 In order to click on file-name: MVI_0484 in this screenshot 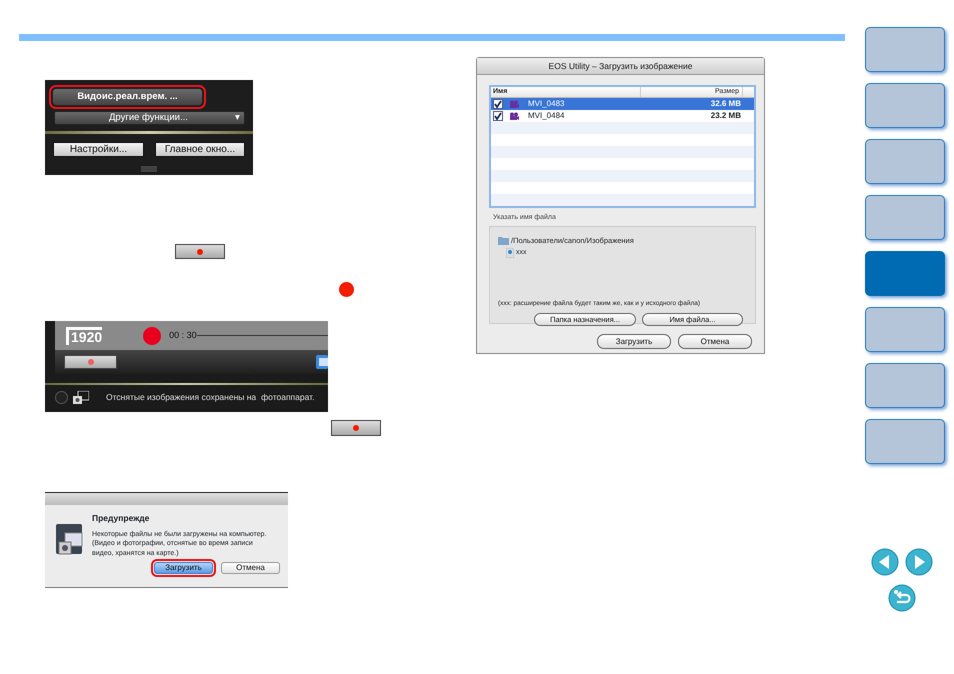, I will do `click(547, 116)`.